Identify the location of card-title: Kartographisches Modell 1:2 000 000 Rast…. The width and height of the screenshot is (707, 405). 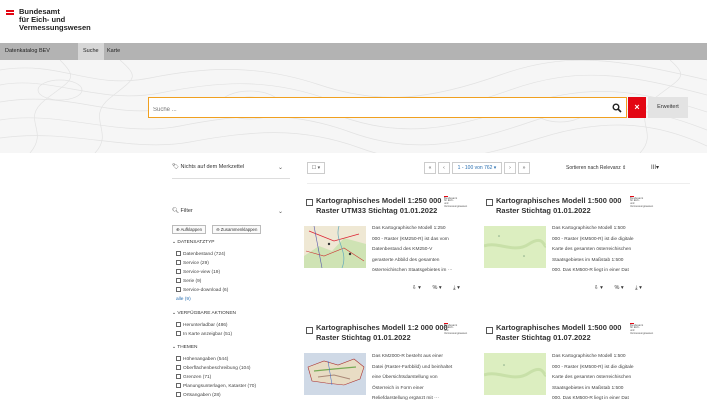
(383, 333).